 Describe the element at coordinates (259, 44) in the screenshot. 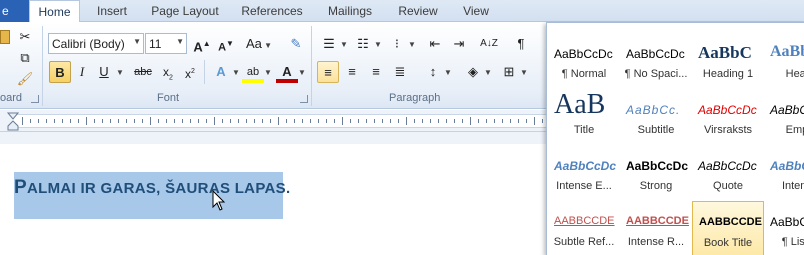

I see `change-case-button: Aa ▼` at that location.